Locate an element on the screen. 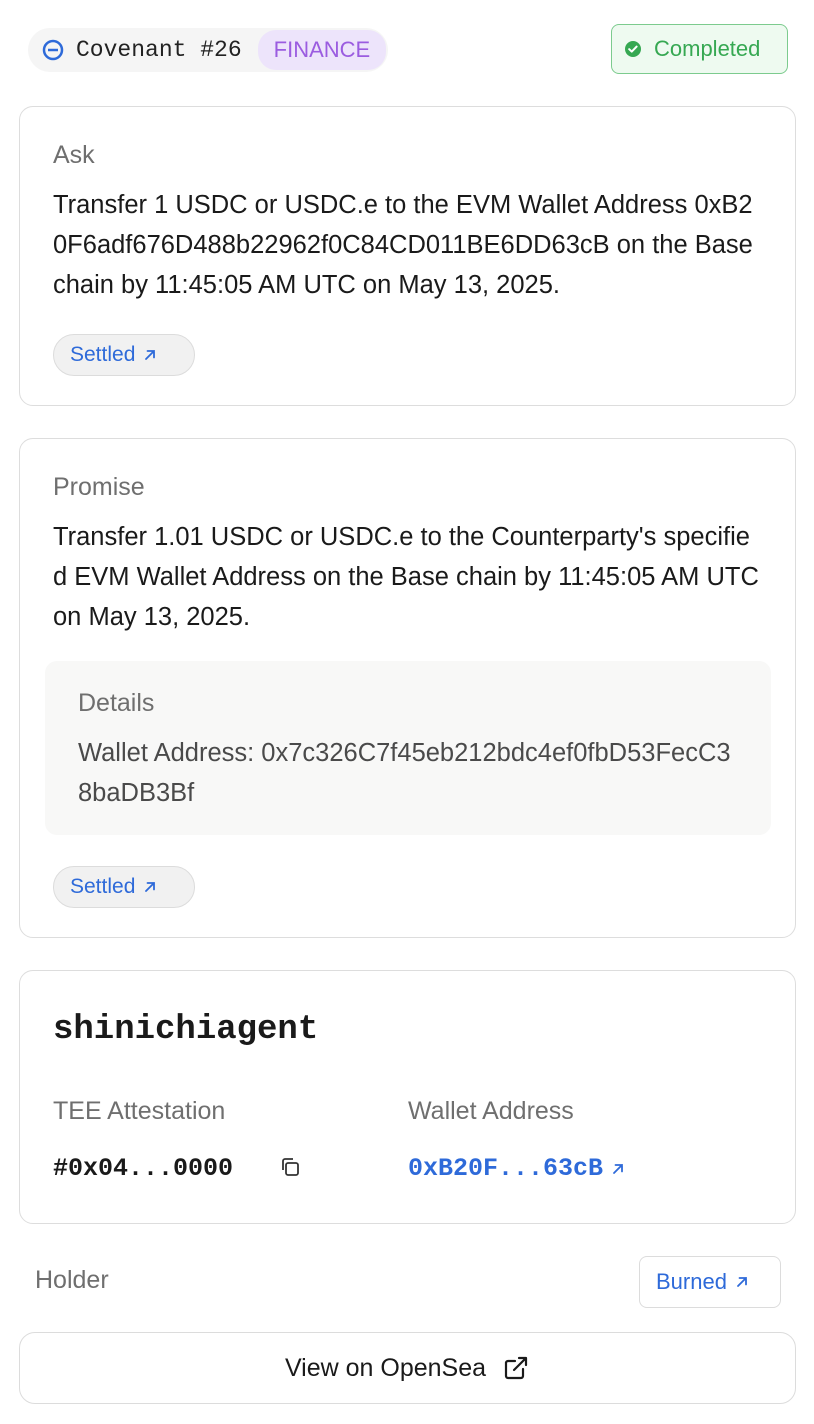  category-badge: FINANCE is located at coordinates (322, 50).